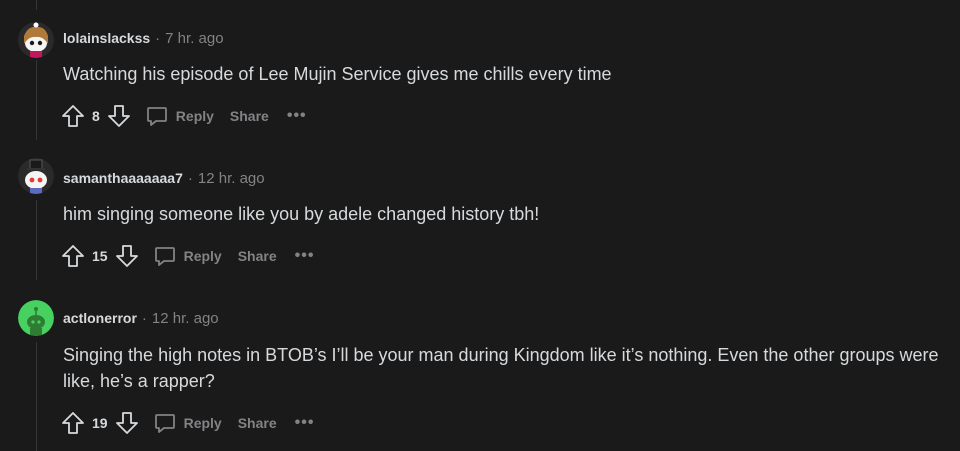 This screenshot has height=451, width=960. I want to click on comment-meta: actlonerror · 12 hr. ago, so click(141, 318).